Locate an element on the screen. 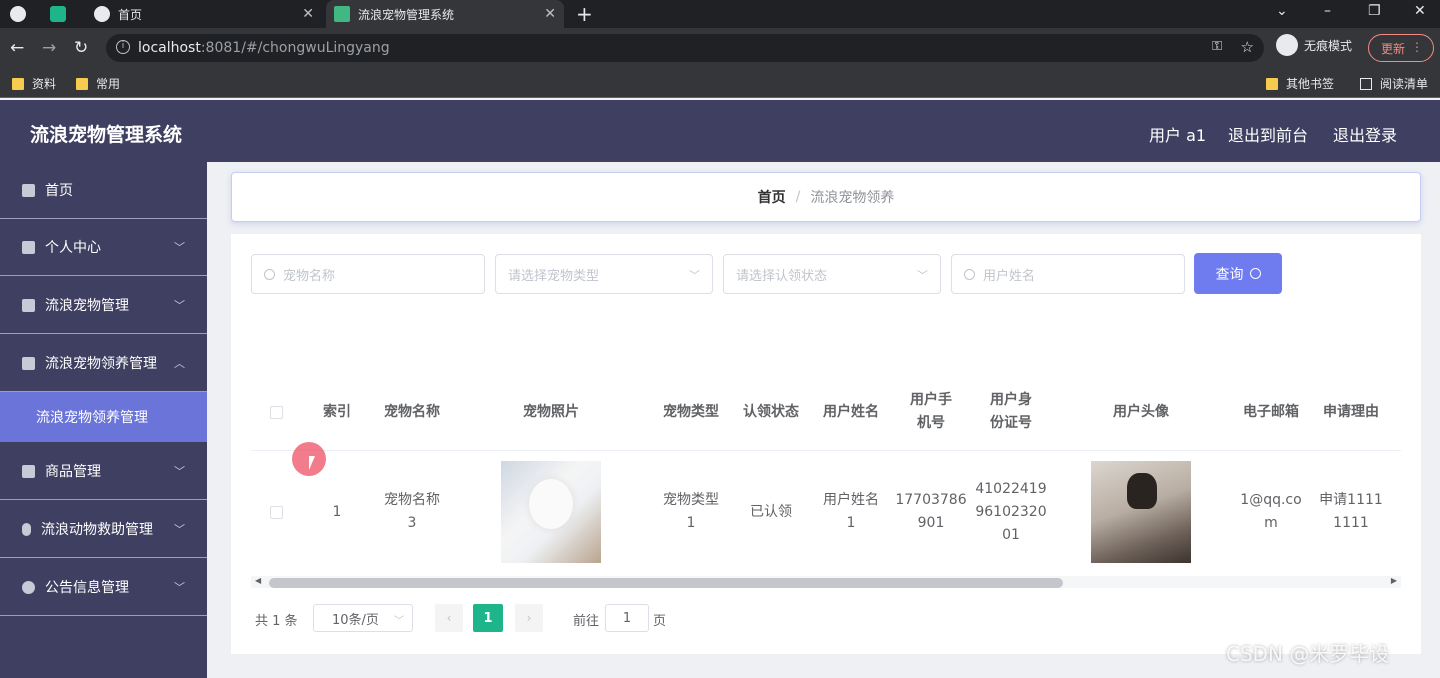  update-button: 更新 ⋮ is located at coordinates (1401, 48).